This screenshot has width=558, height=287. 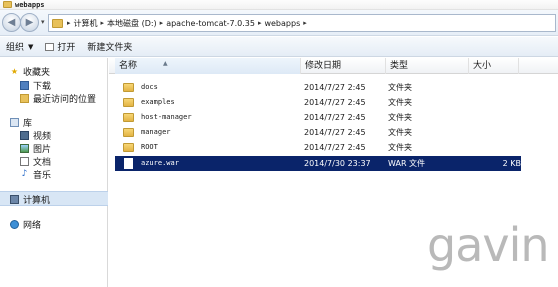 I want to click on forward-button: ▶, so click(x=29, y=22).